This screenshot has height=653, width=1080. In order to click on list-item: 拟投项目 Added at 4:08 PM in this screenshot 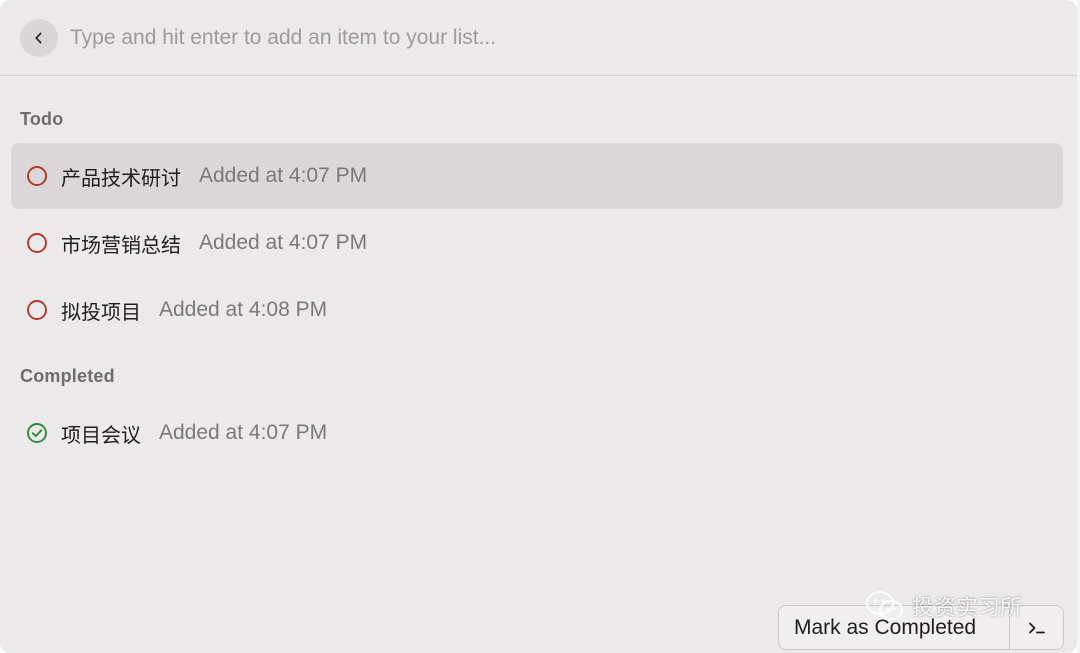, I will do `click(537, 310)`.